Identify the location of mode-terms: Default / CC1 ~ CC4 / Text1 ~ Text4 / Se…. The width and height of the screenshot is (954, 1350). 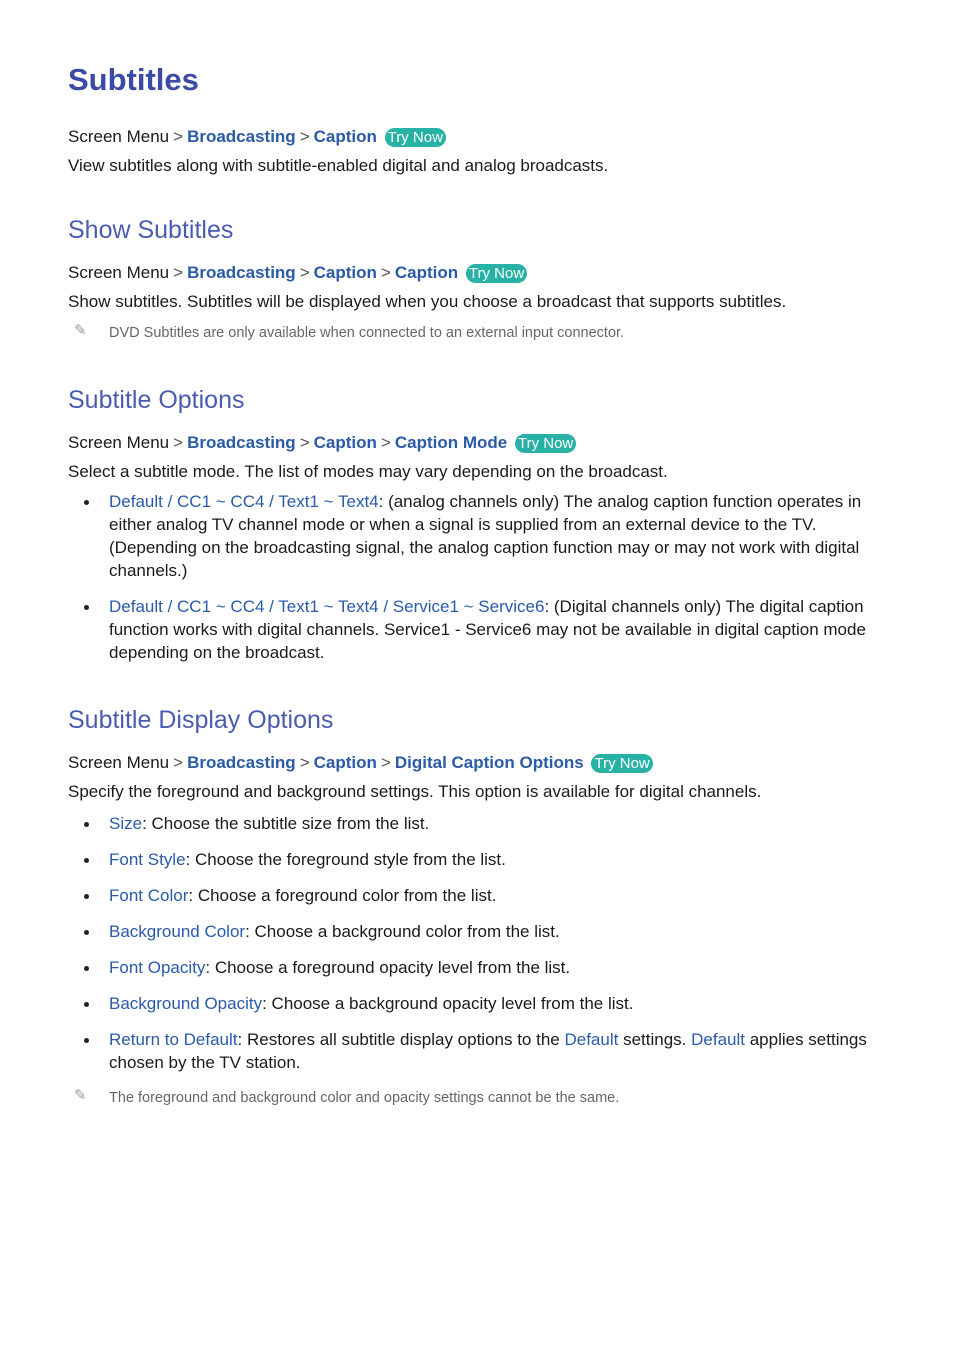
(327, 606).